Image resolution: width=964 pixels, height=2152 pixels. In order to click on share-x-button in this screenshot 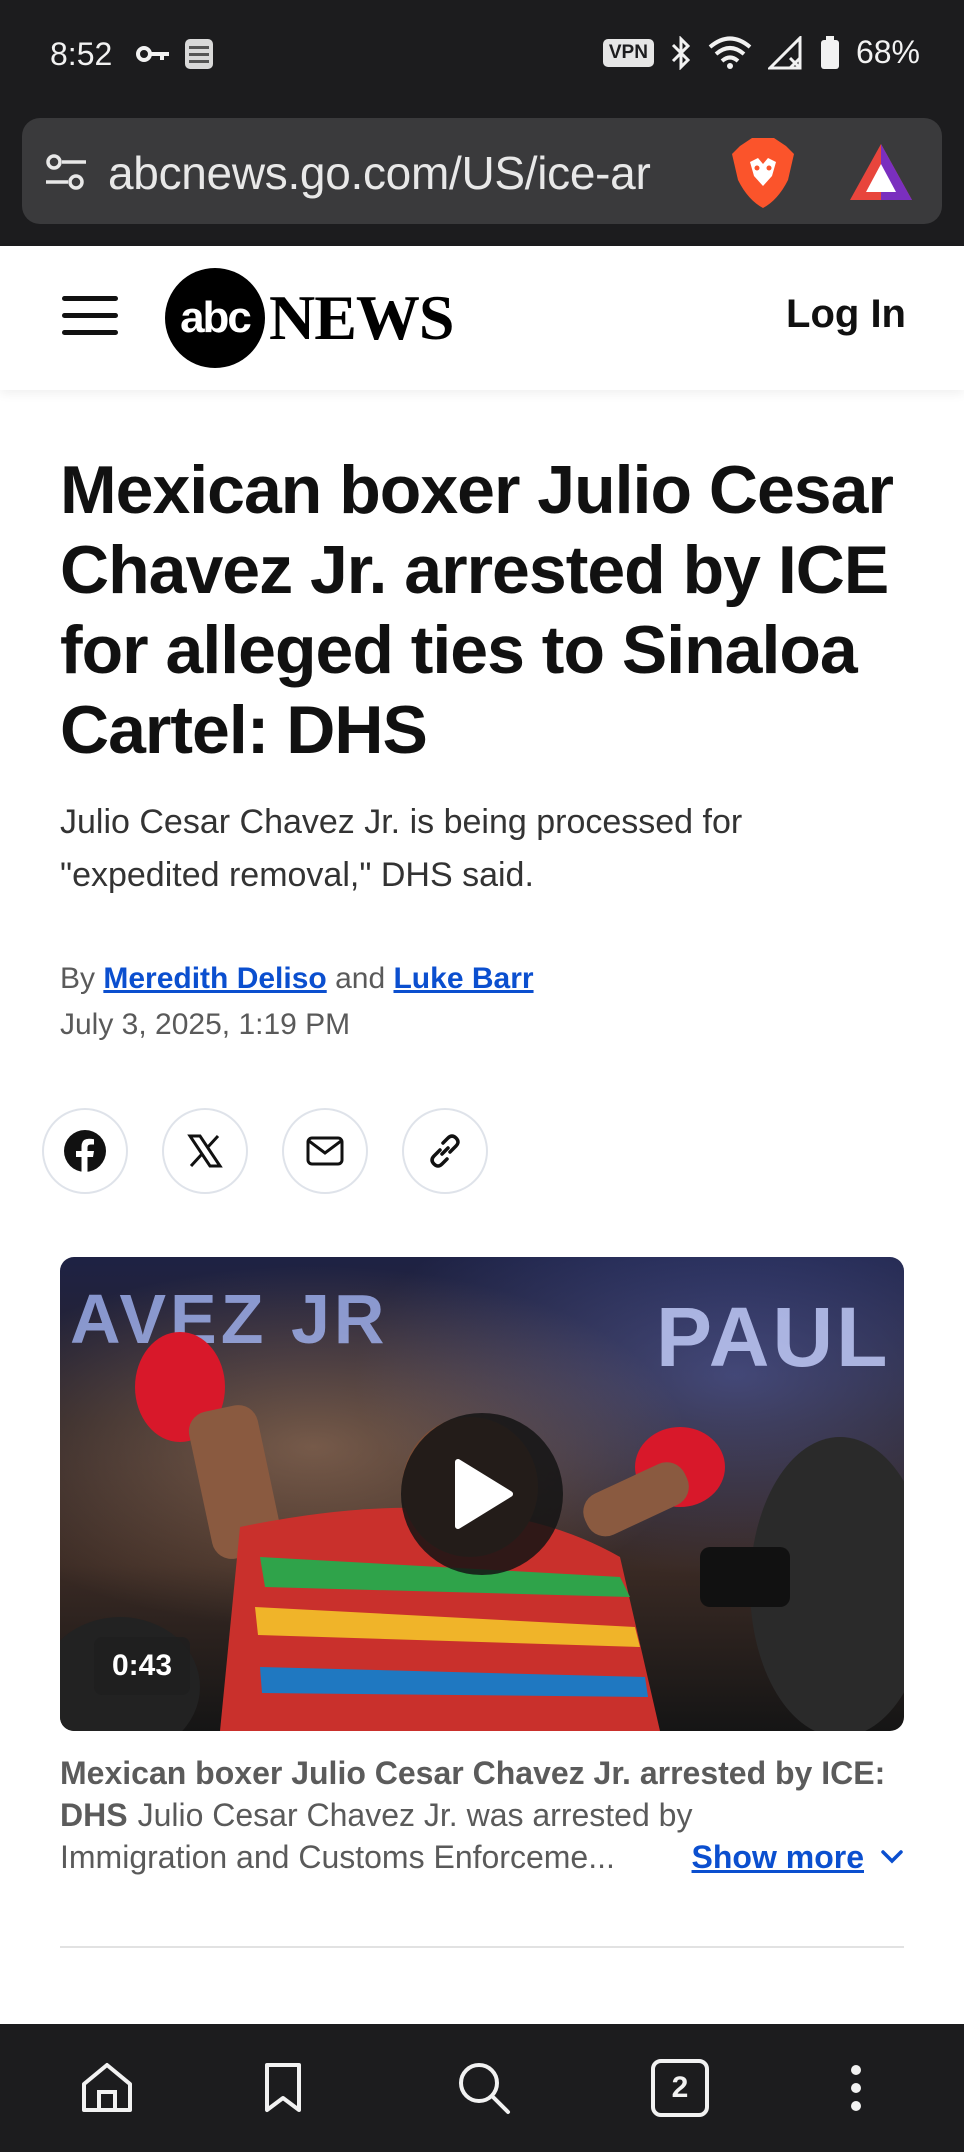, I will do `click(205, 1151)`.